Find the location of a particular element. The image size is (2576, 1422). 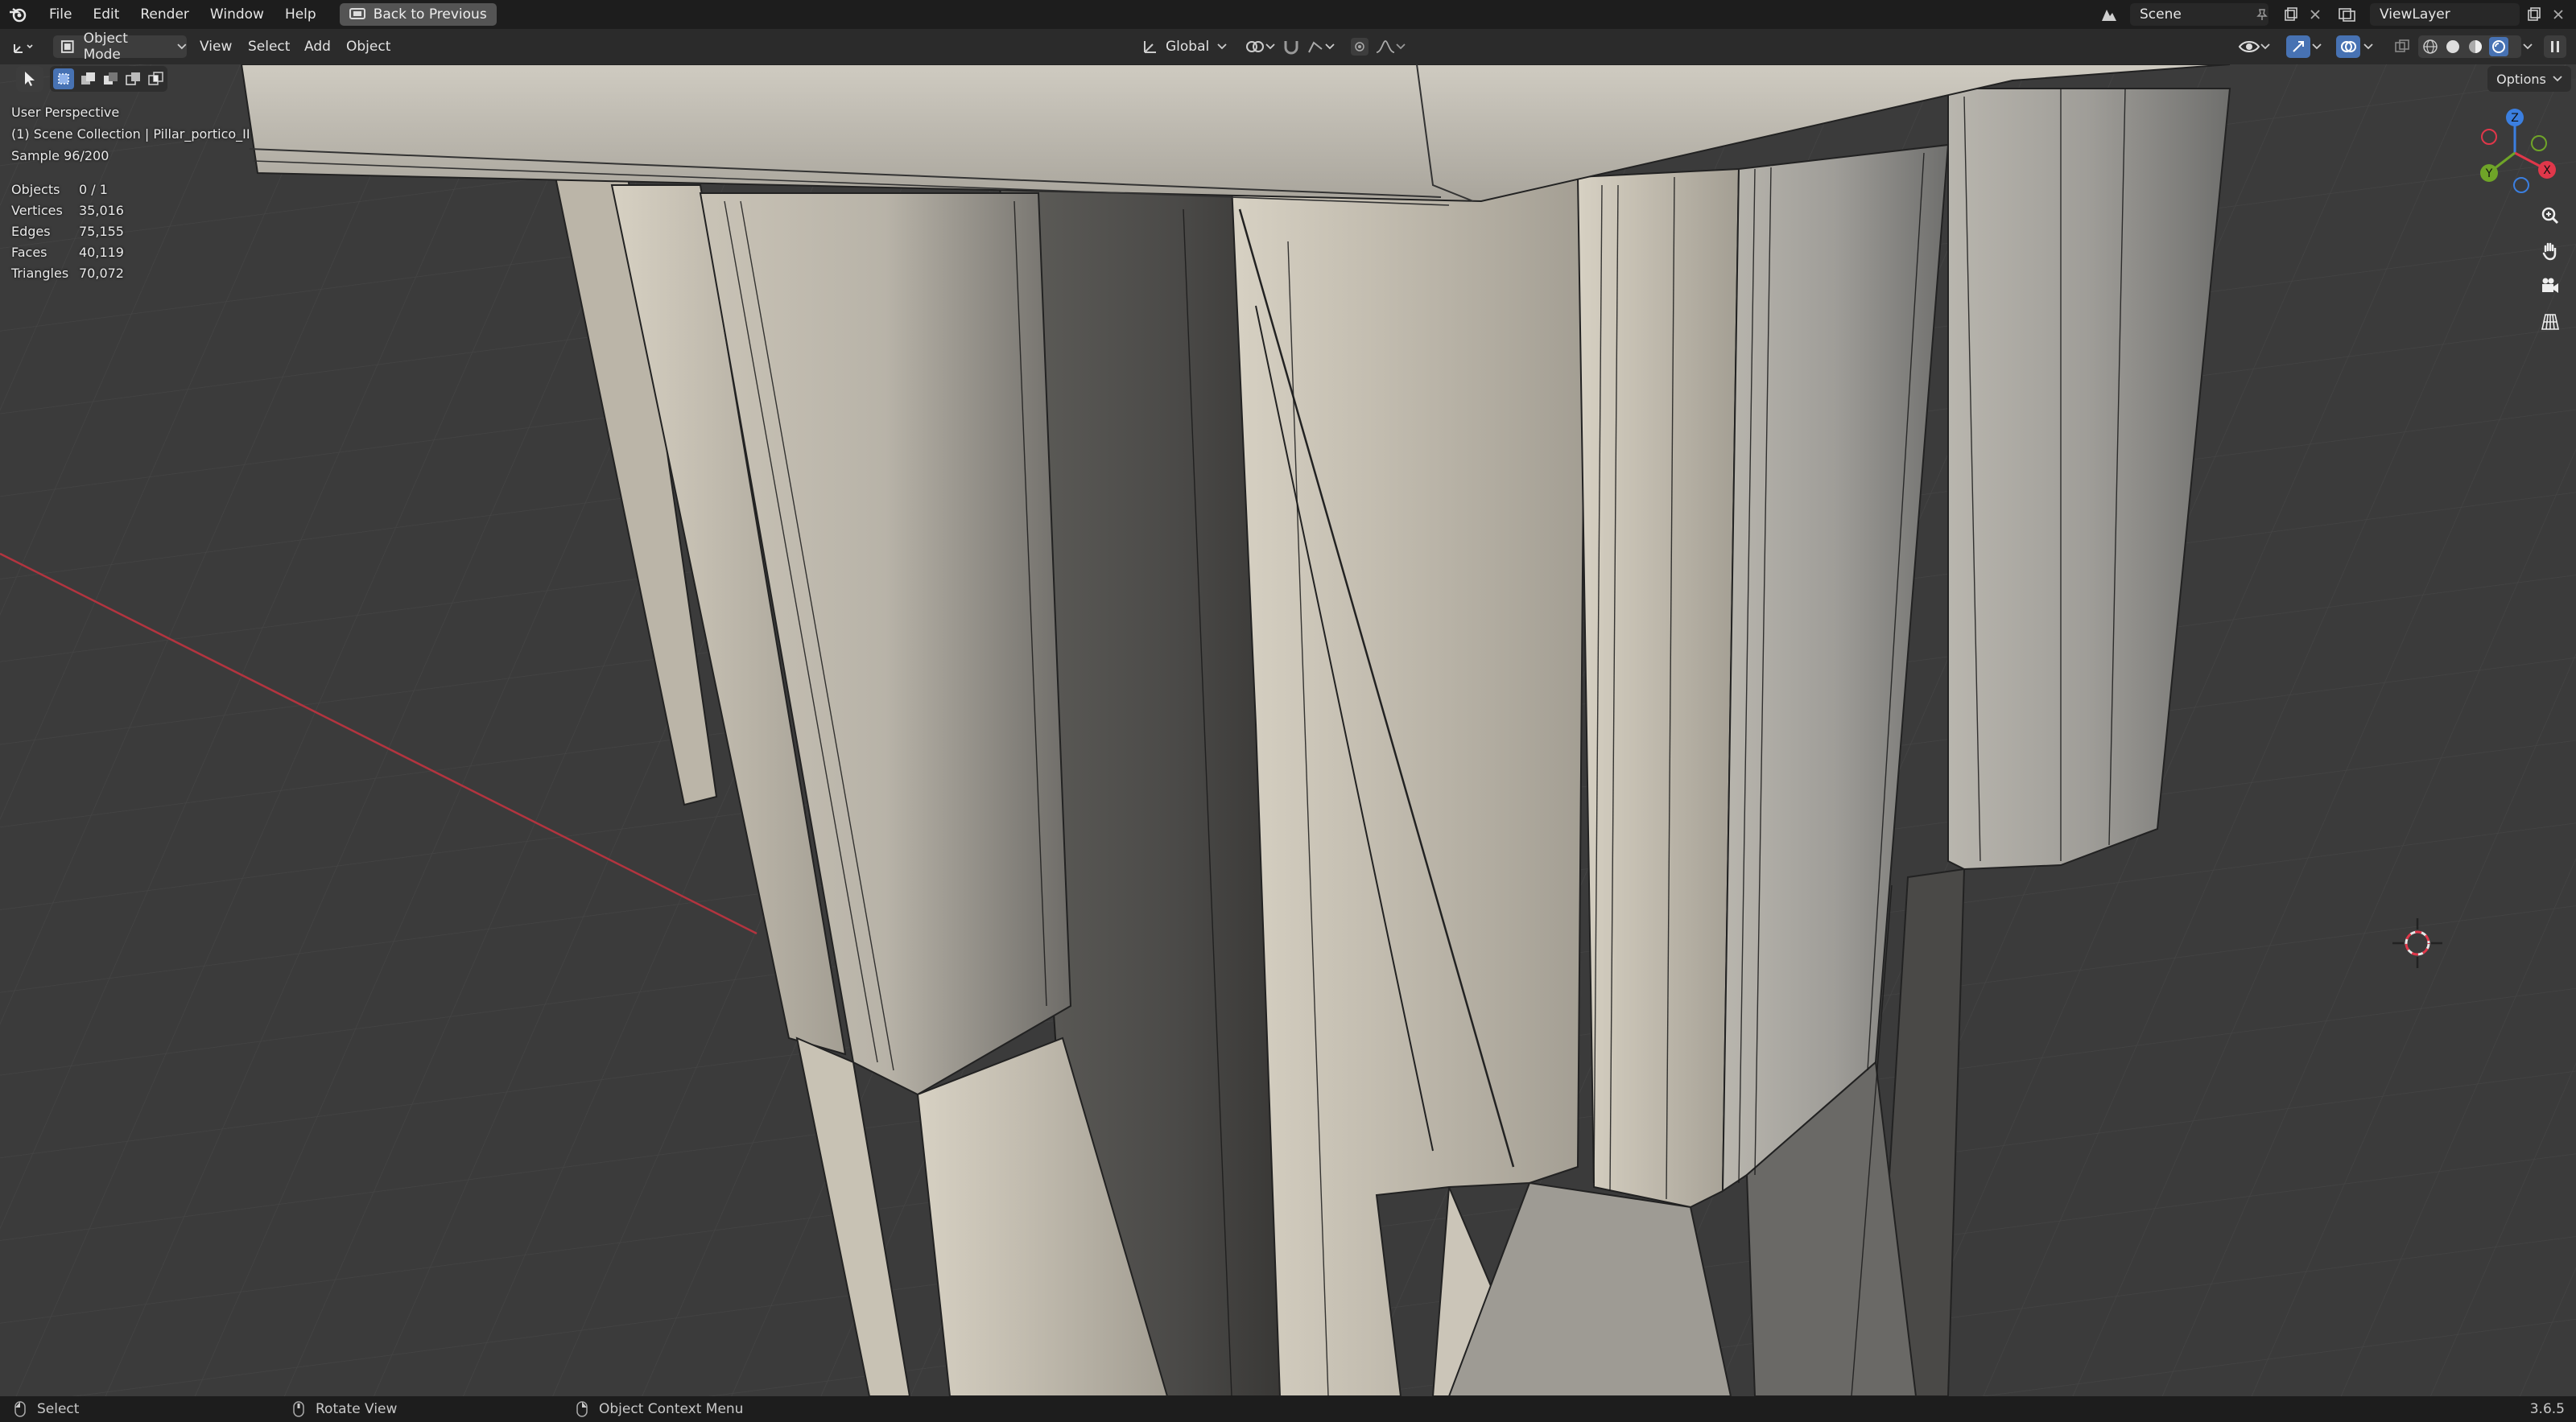

rendered-shading-icon is located at coordinates (2498, 46).